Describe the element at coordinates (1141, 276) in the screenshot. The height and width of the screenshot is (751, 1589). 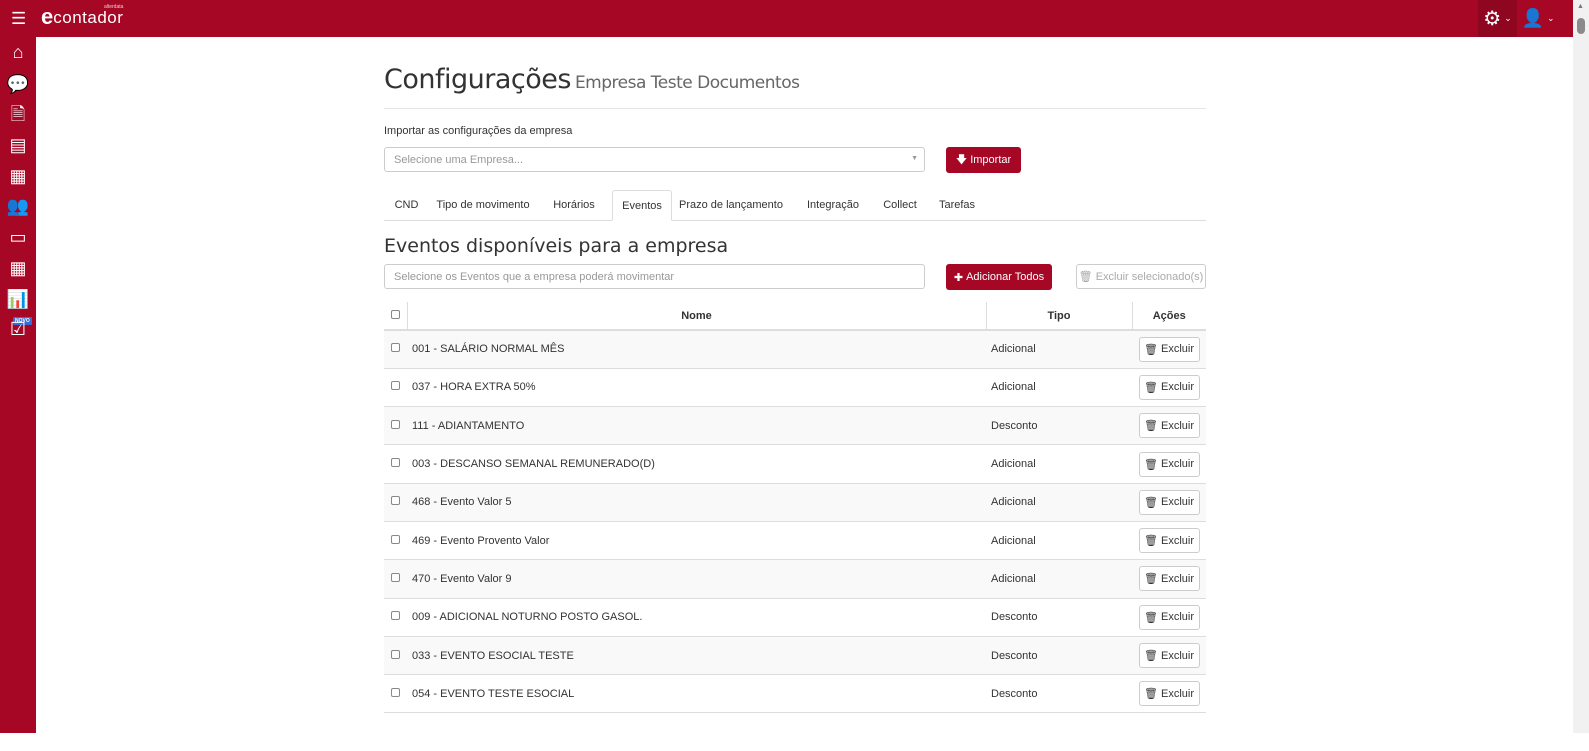
I see `delete-selected-button: 🗑 Excluir selecionado(s)` at that location.